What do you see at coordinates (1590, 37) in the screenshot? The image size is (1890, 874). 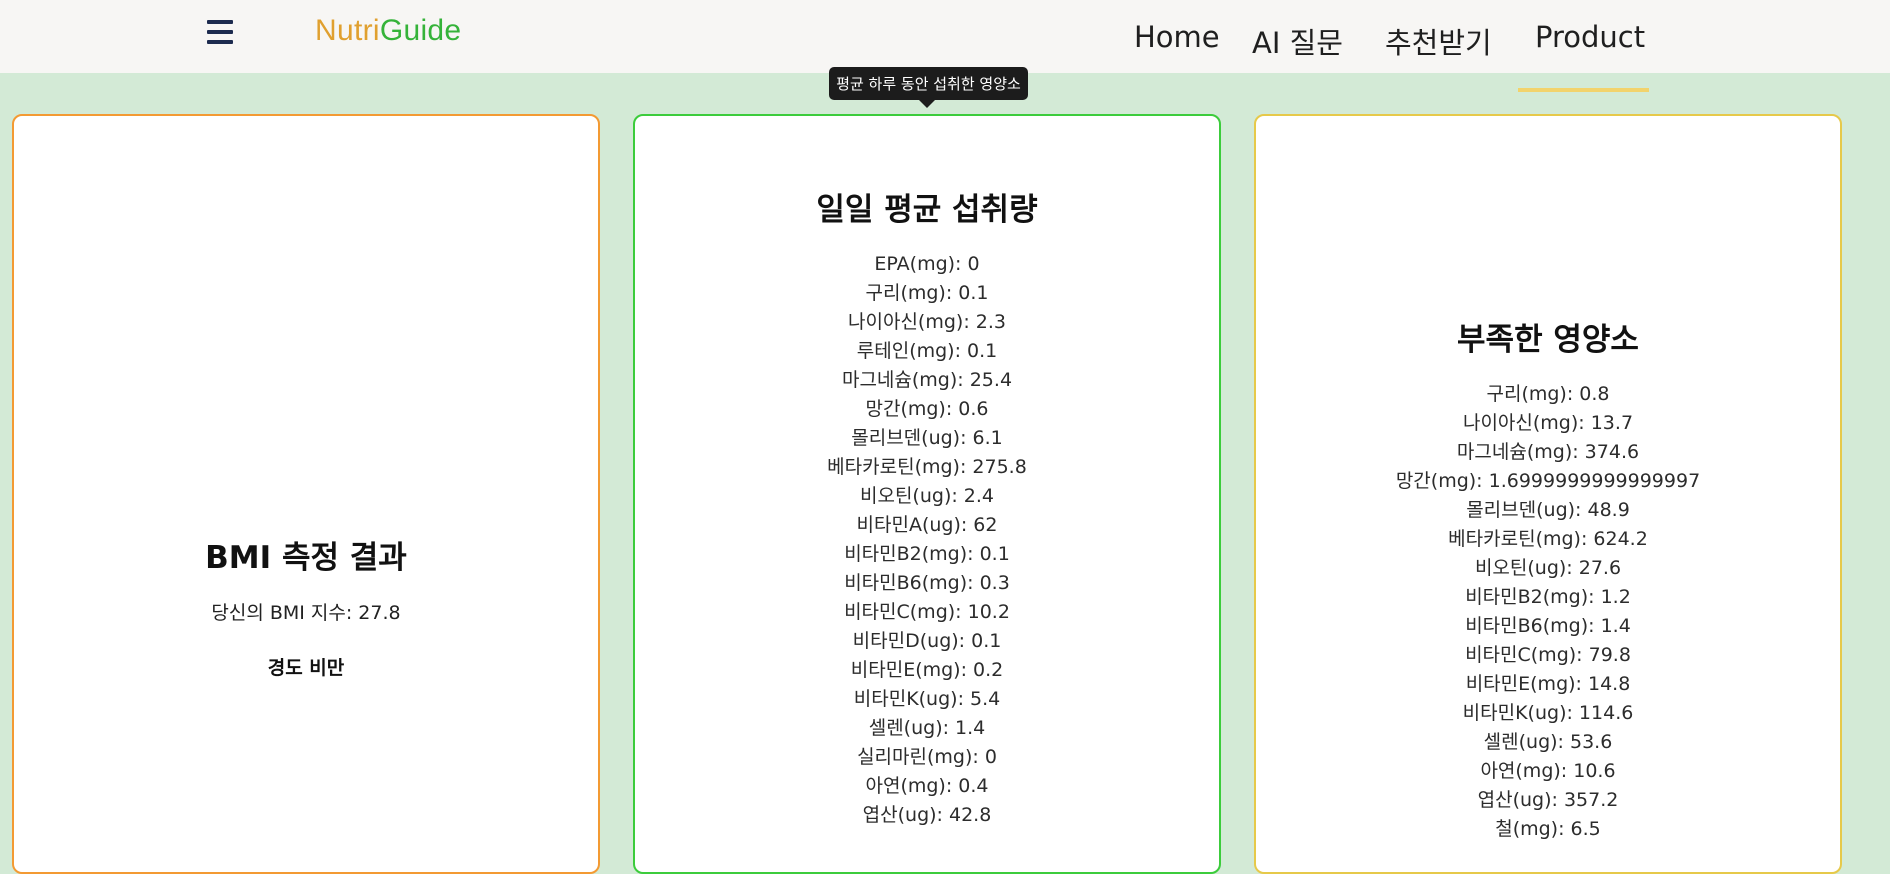 I see `nav-link-product: Product` at bounding box center [1590, 37].